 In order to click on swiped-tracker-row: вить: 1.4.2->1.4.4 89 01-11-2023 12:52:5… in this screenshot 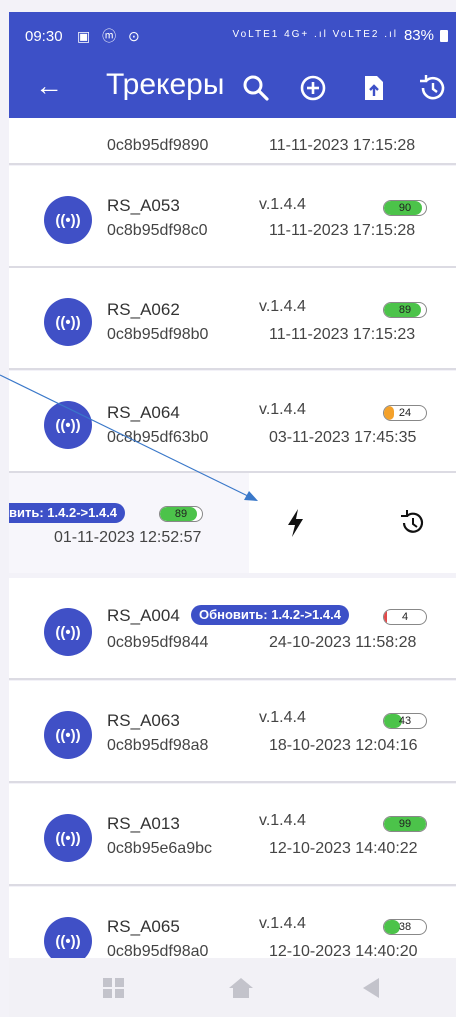, I will do `click(232, 523)`.